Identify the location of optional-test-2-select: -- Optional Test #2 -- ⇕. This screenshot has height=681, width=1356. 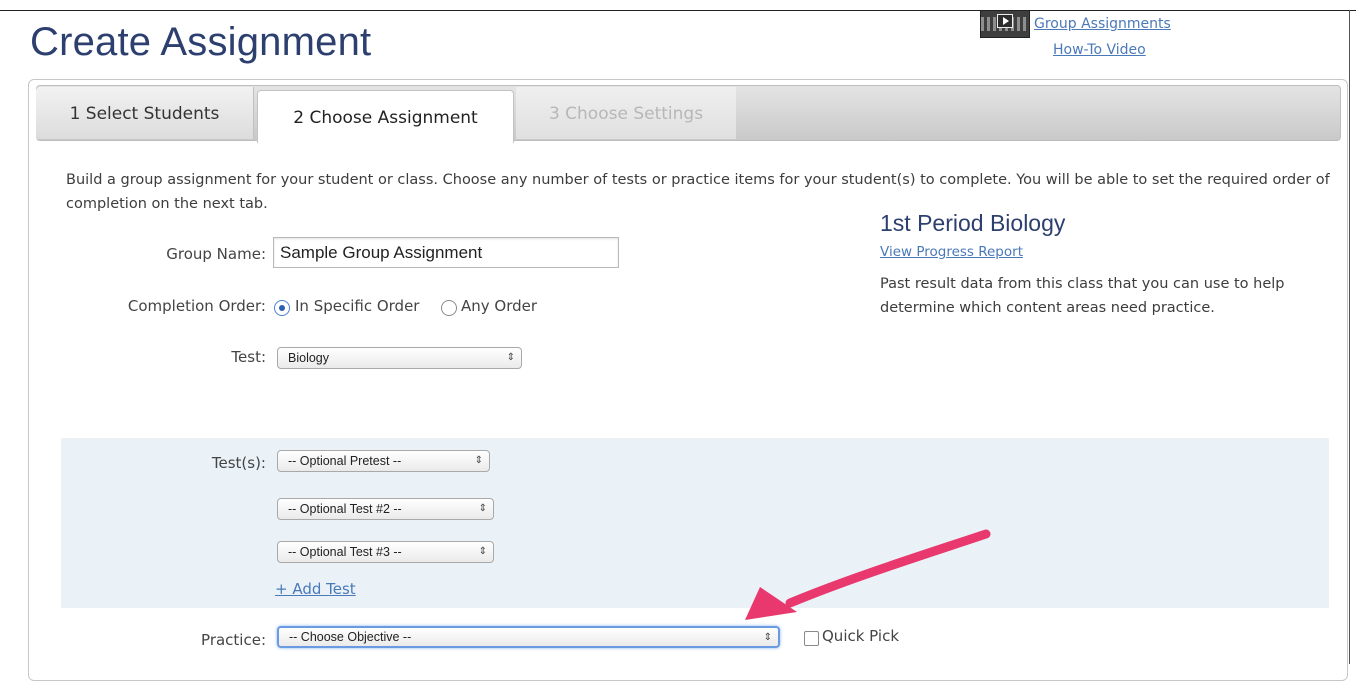
(385, 509).